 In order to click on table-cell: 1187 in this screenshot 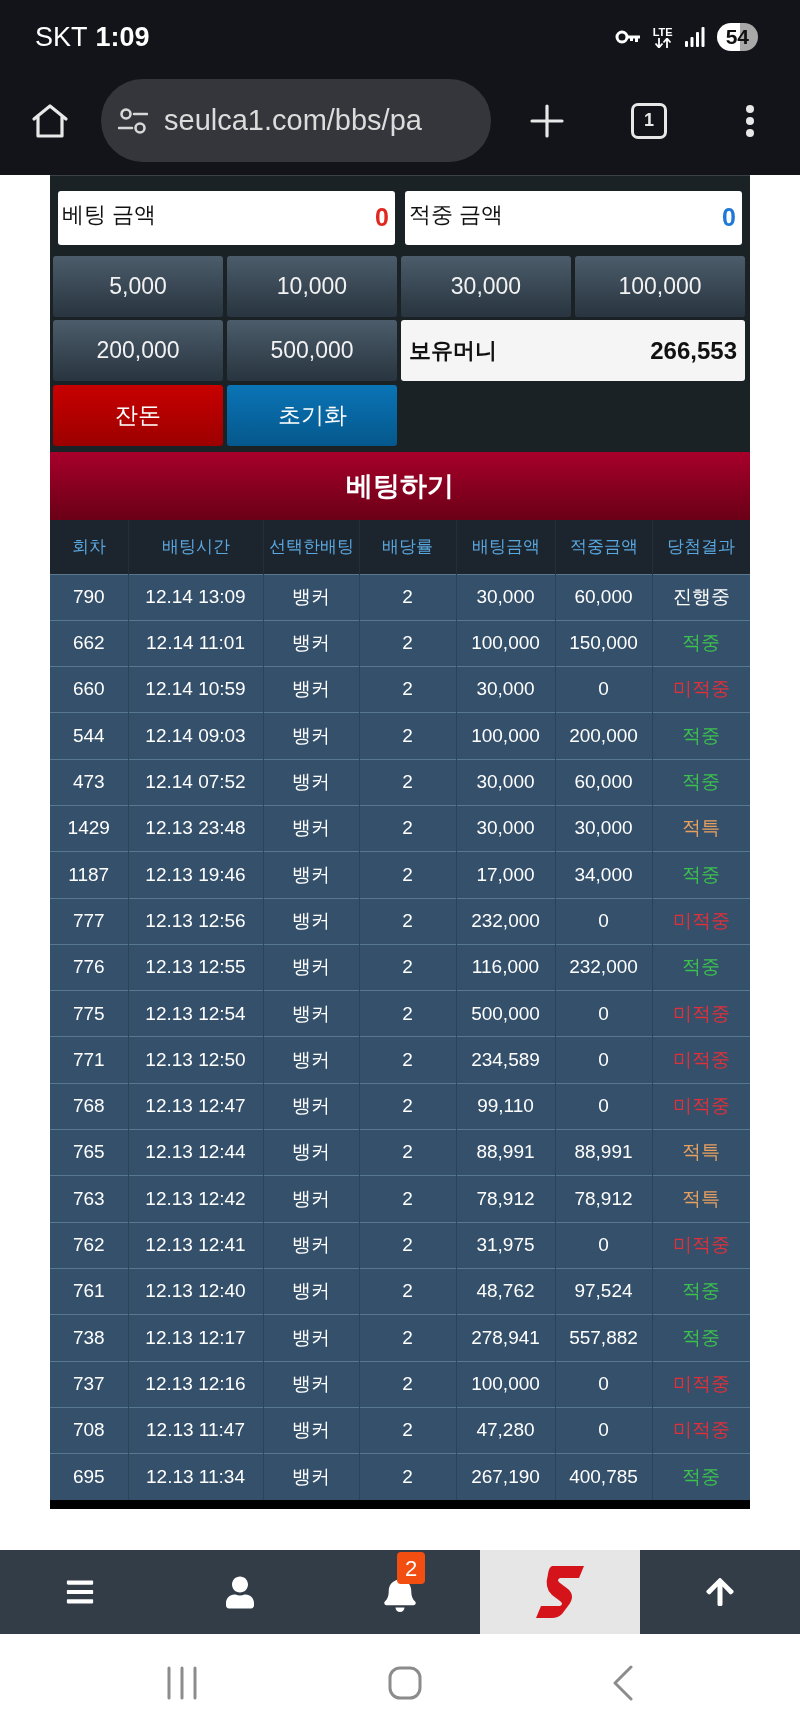, I will do `click(89, 875)`.